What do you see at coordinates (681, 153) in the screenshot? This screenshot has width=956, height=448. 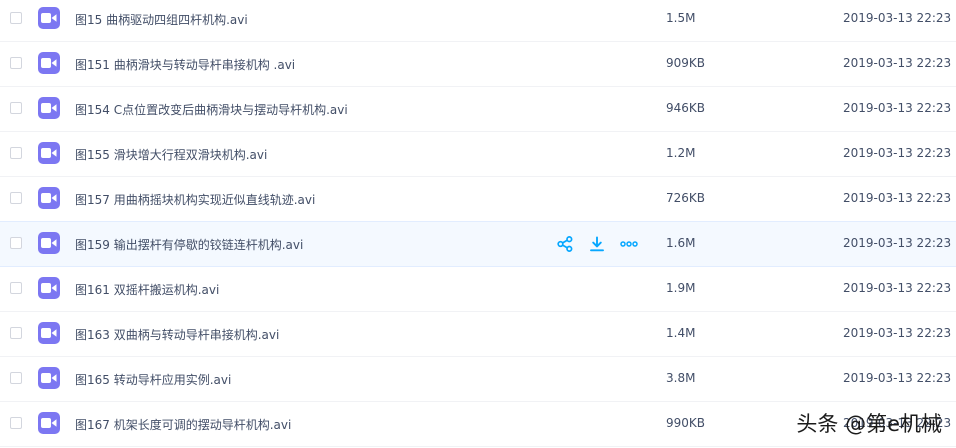 I see `file-size: 1.2M` at bounding box center [681, 153].